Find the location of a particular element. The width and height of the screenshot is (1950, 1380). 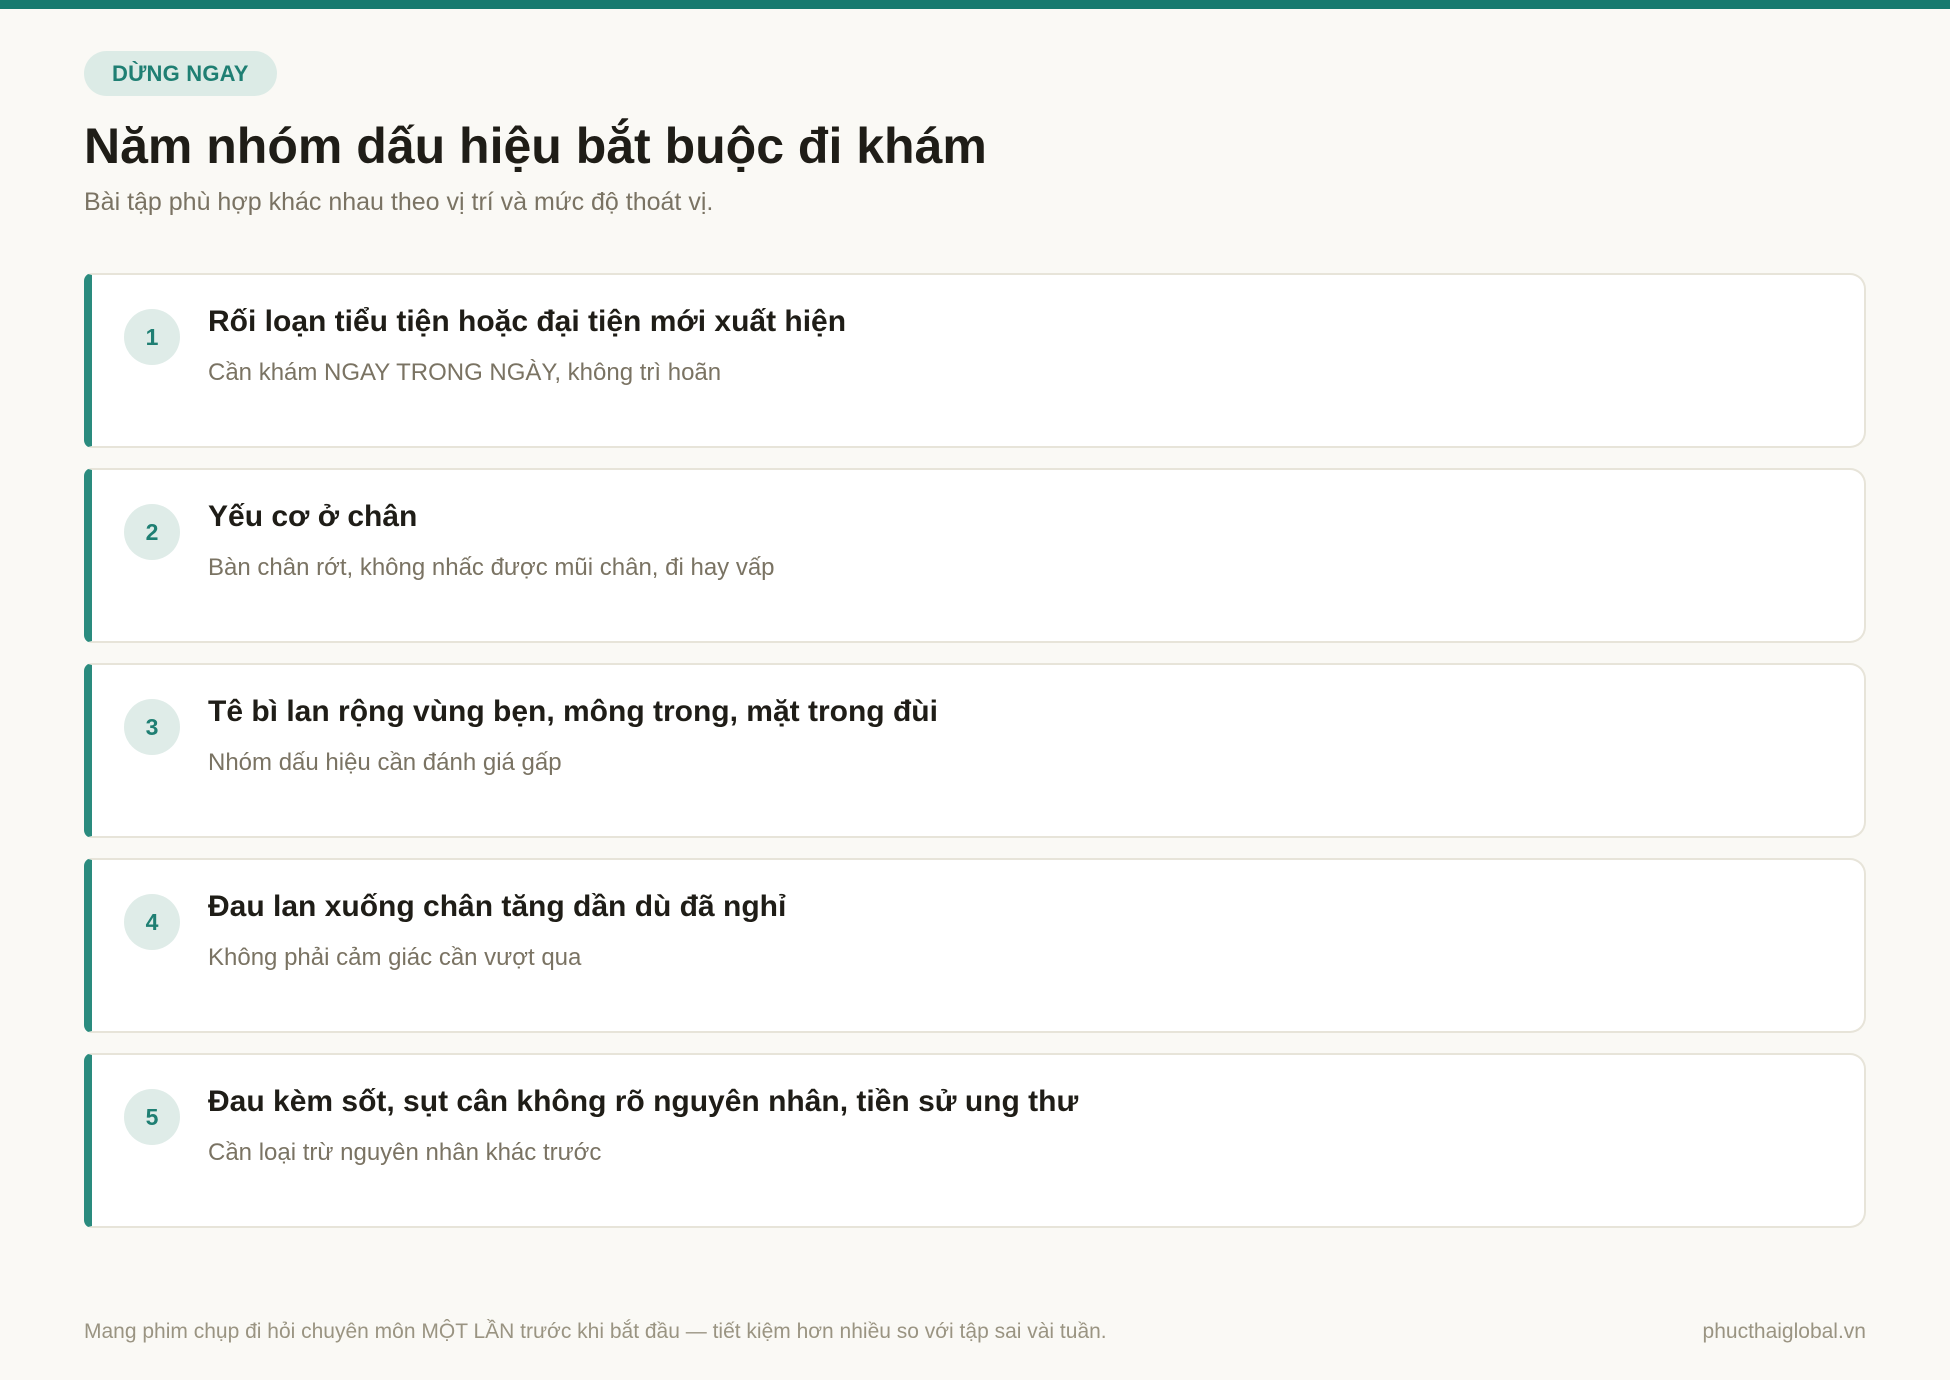

item-description: Cần khám NGAY TRONG NGÀY, không trì hoãn is located at coordinates (465, 372).